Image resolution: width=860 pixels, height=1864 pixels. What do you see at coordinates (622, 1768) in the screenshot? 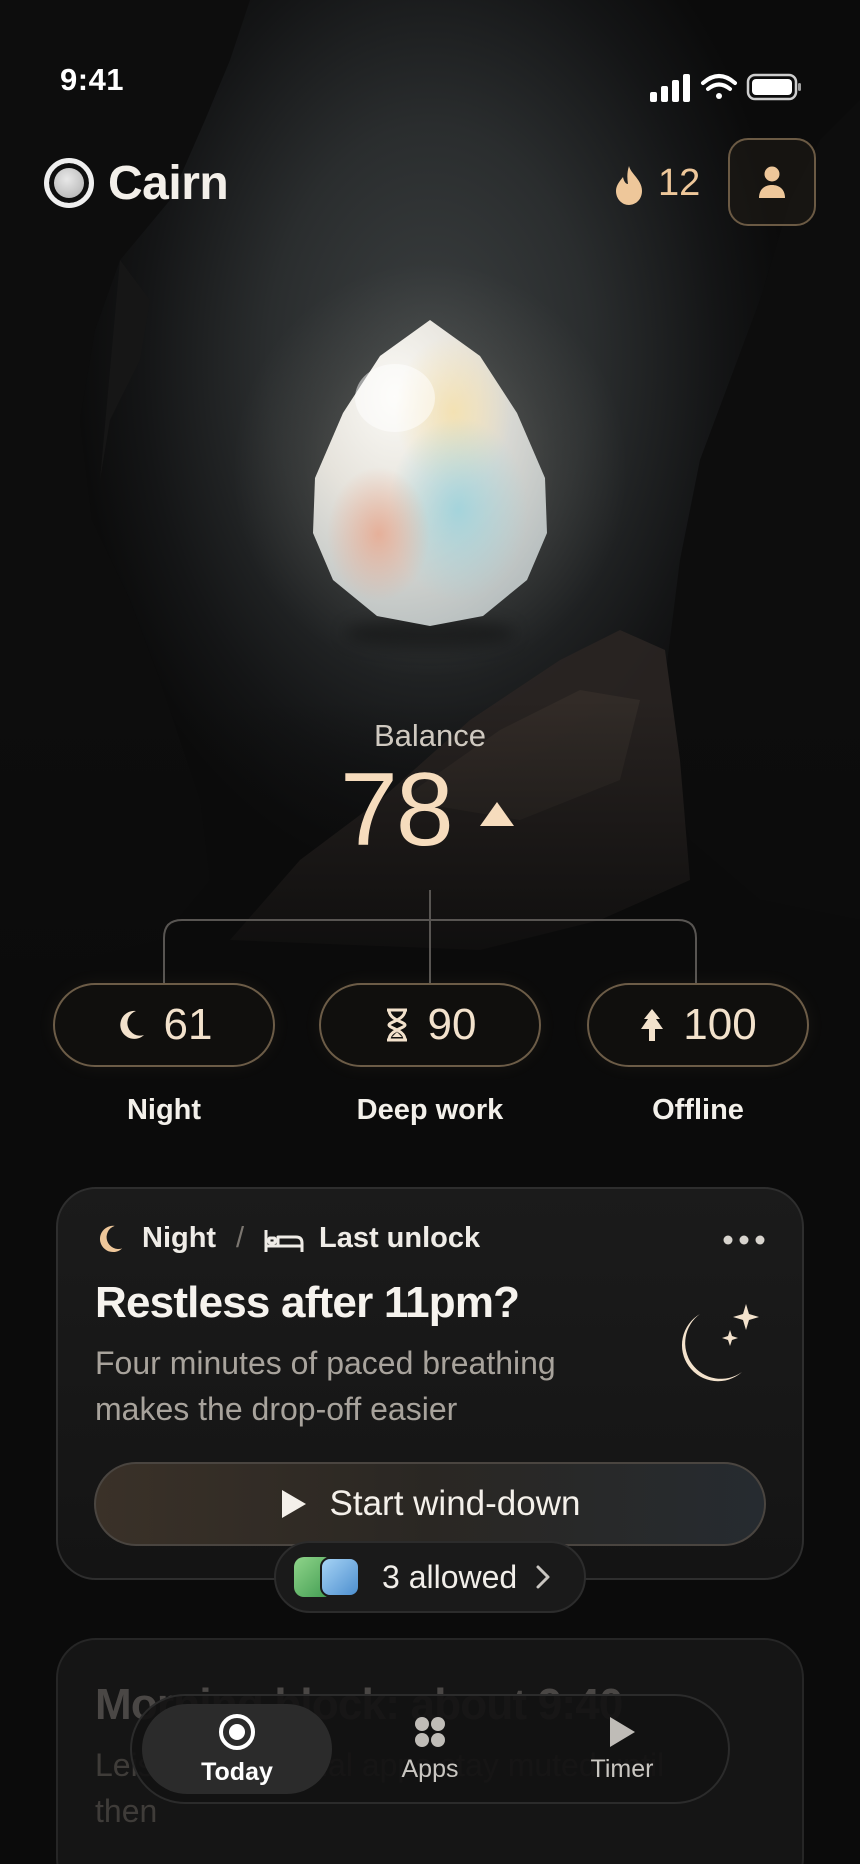
I see `tab-timer-label: Timer` at bounding box center [622, 1768].